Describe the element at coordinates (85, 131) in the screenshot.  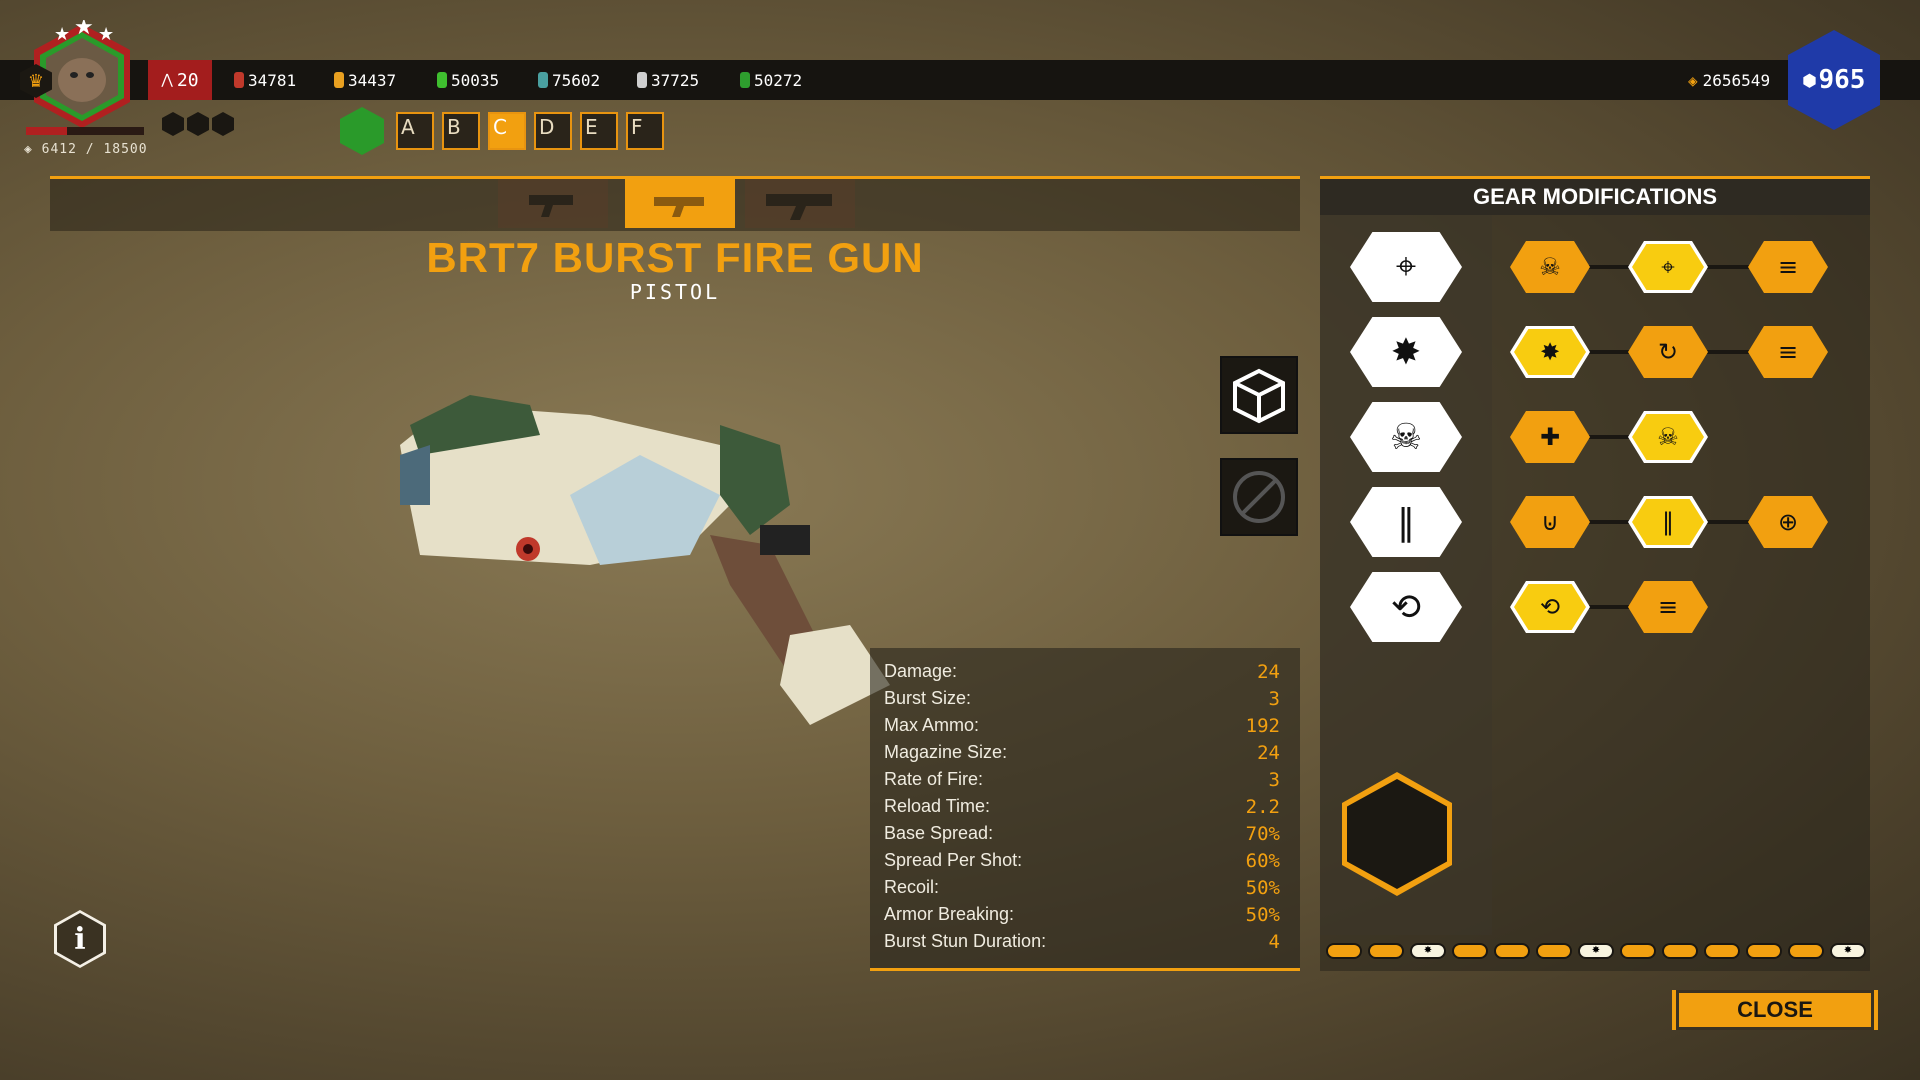
I see `level-progress-bar` at that location.